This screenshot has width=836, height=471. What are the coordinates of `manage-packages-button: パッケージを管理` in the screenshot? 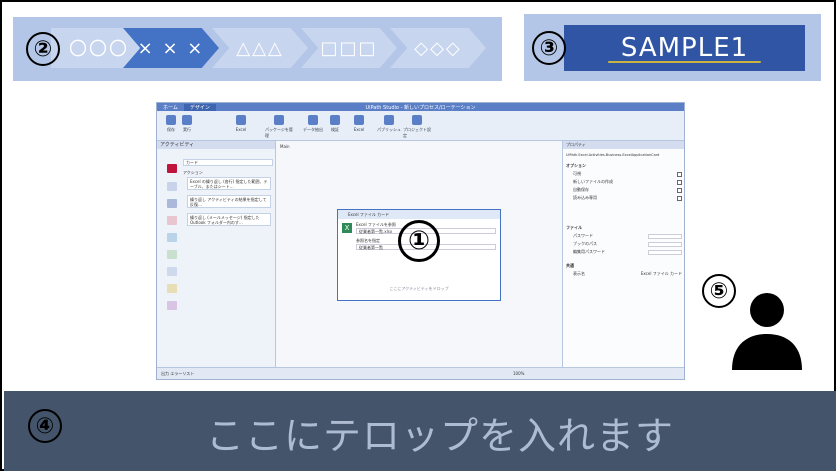 It's located at (279, 127).